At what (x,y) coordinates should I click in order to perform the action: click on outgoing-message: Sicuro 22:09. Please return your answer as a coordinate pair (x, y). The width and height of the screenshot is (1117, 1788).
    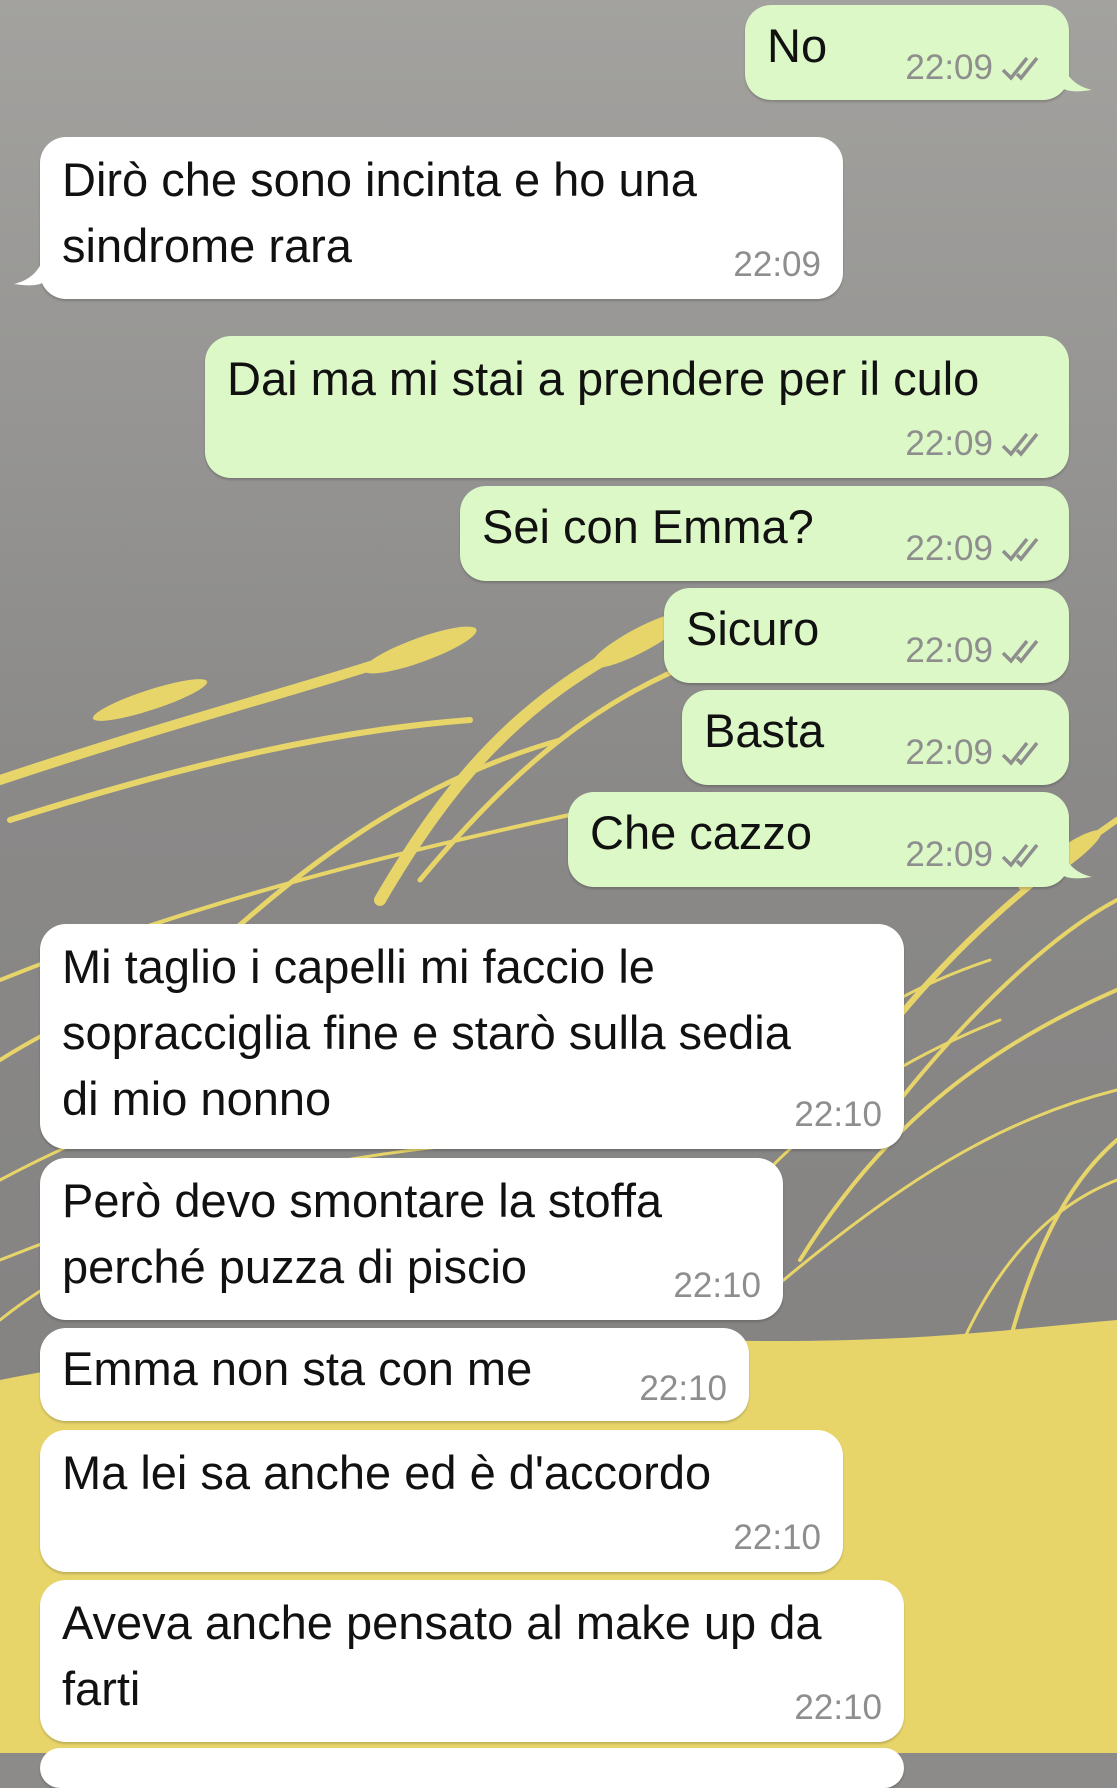
    Looking at the image, I should click on (866, 635).